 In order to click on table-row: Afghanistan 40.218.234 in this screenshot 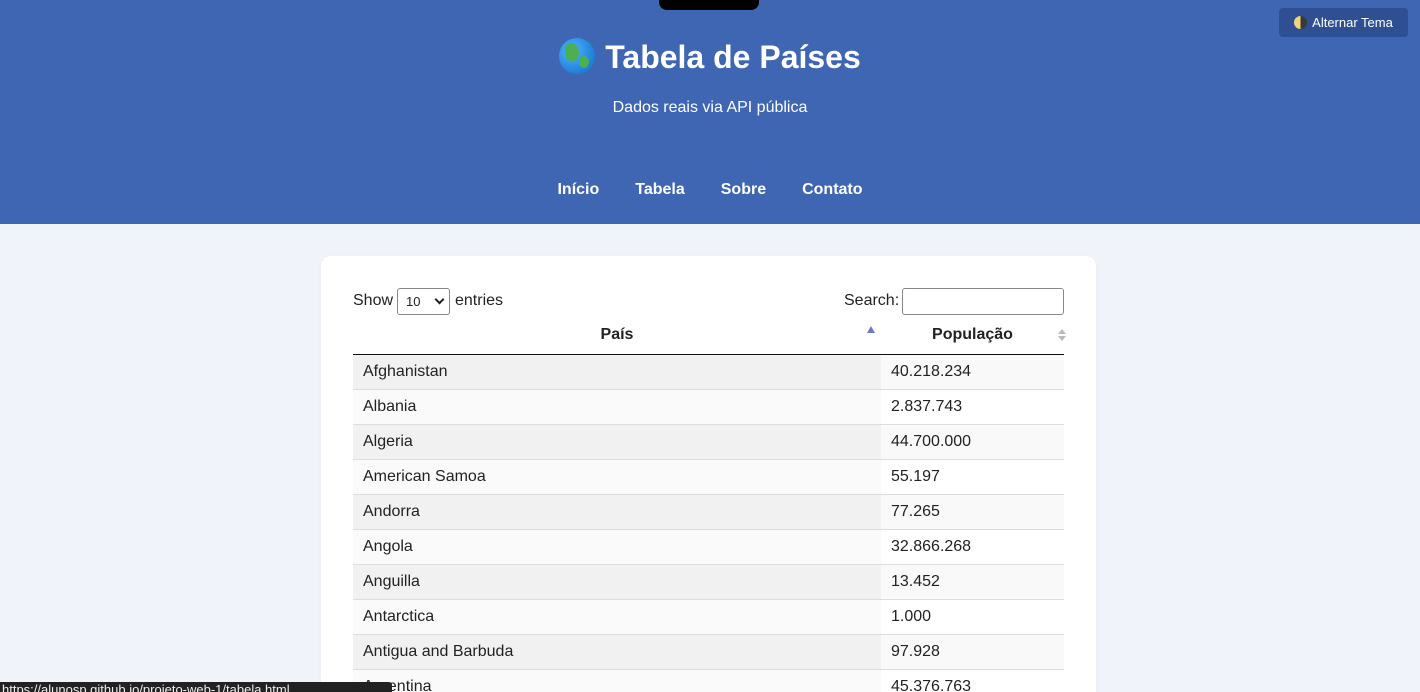, I will do `click(708, 371)`.